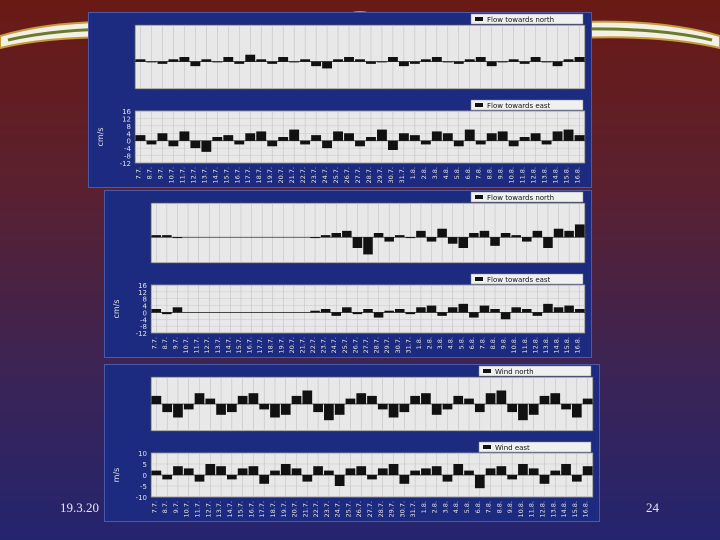 This screenshot has width=720, height=540. I want to click on legend-label: Wind north, so click(514, 372).